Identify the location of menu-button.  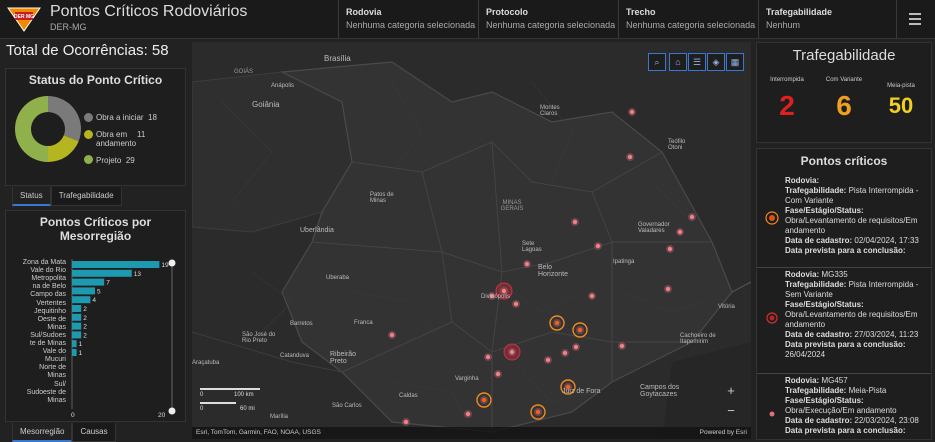
(915, 19).